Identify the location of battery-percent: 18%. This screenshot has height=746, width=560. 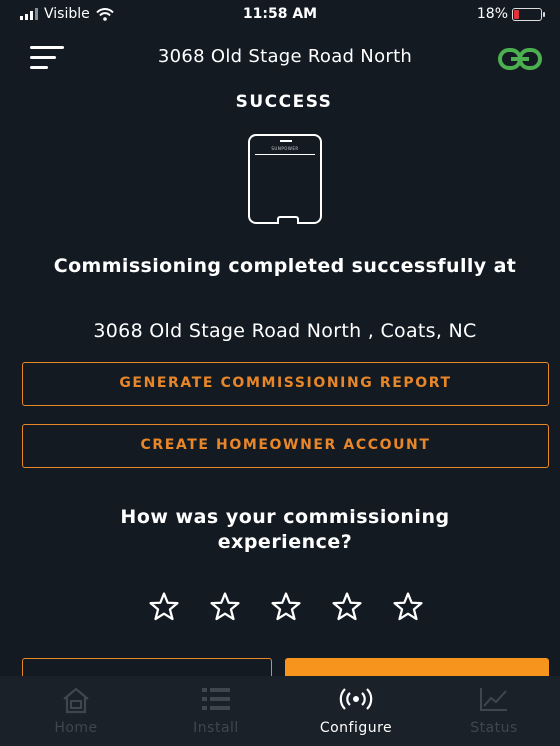
(492, 14).